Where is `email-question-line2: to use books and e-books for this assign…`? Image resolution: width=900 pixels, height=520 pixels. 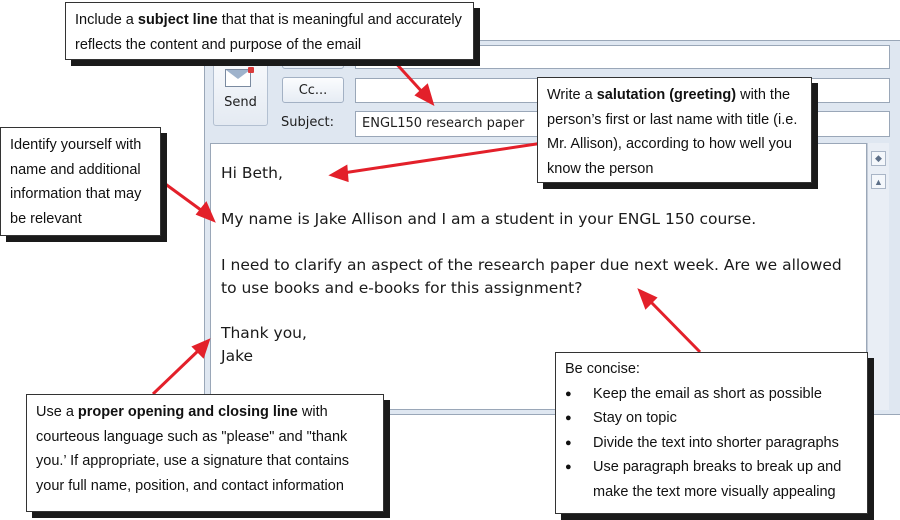
email-question-line2: to use books and e-books for this assign… is located at coordinates (402, 288).